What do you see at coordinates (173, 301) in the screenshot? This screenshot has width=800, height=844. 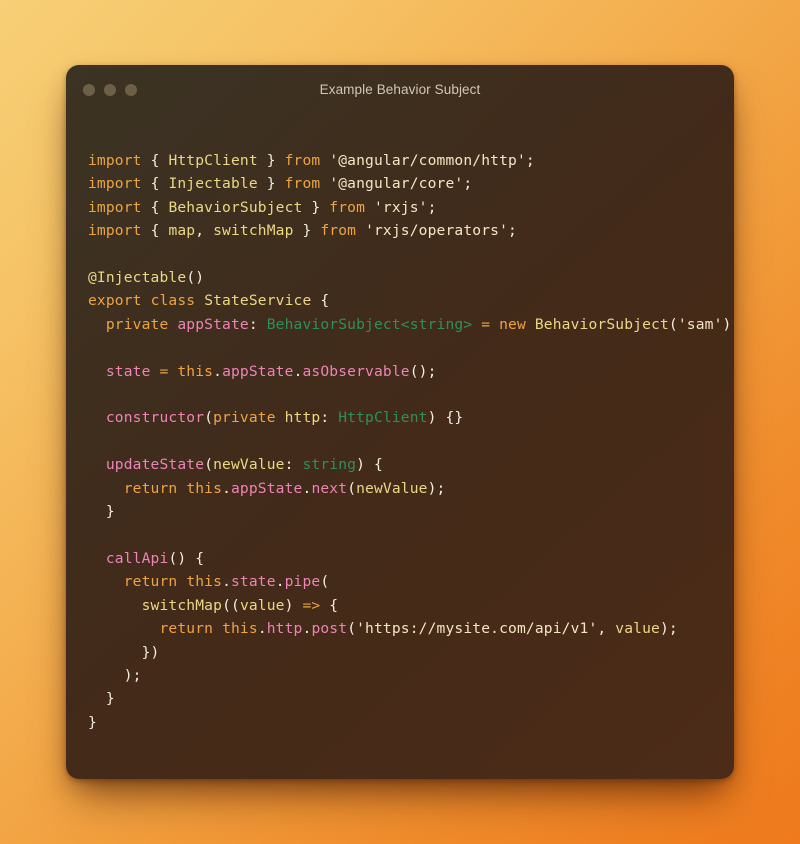 I see `code-token: class` at bounding box center [173, 301].